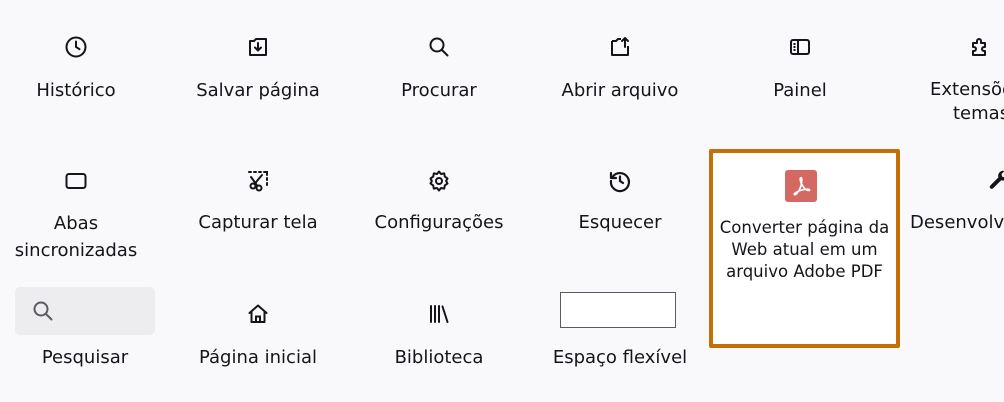  What do you see at coordinates (804, 227) in the screenshot?
I see `converter-label-line1: Converter página da` at bounding box center [804, 227].